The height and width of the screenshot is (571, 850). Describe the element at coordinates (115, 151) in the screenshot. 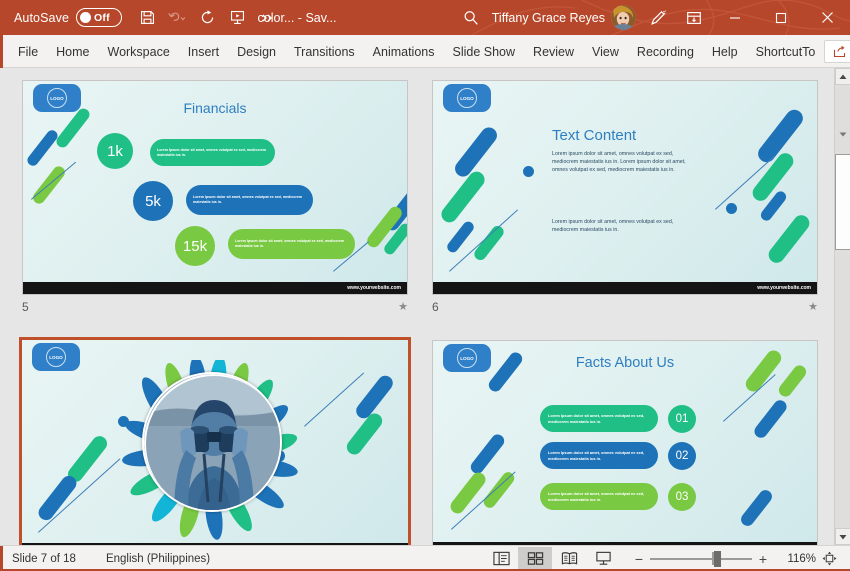

I see `stat-circle: 1k` at that location.